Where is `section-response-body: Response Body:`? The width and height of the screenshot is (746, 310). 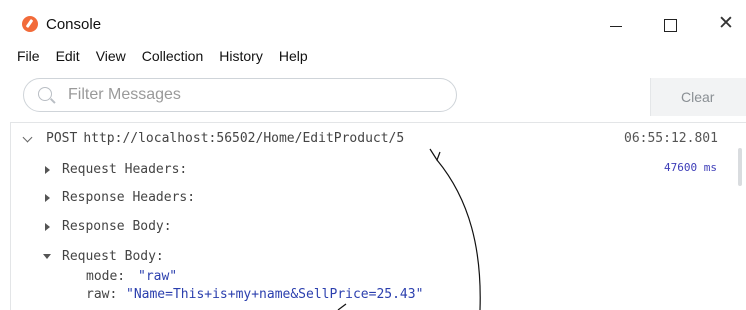 section-response-body: Response Body: is located at coordinates (117, 226).